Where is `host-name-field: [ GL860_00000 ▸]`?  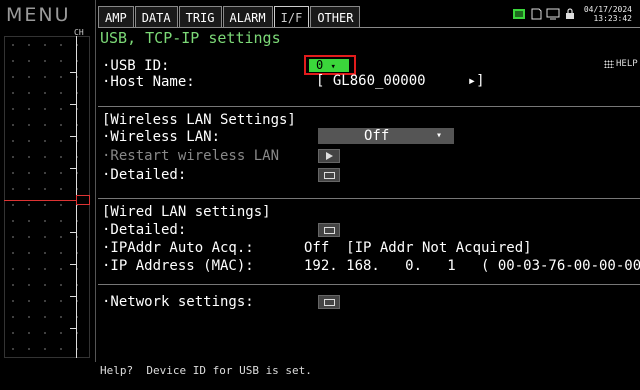 host-name-field: [ GL860_00000 ▸] is located at coordinates (400, 81).